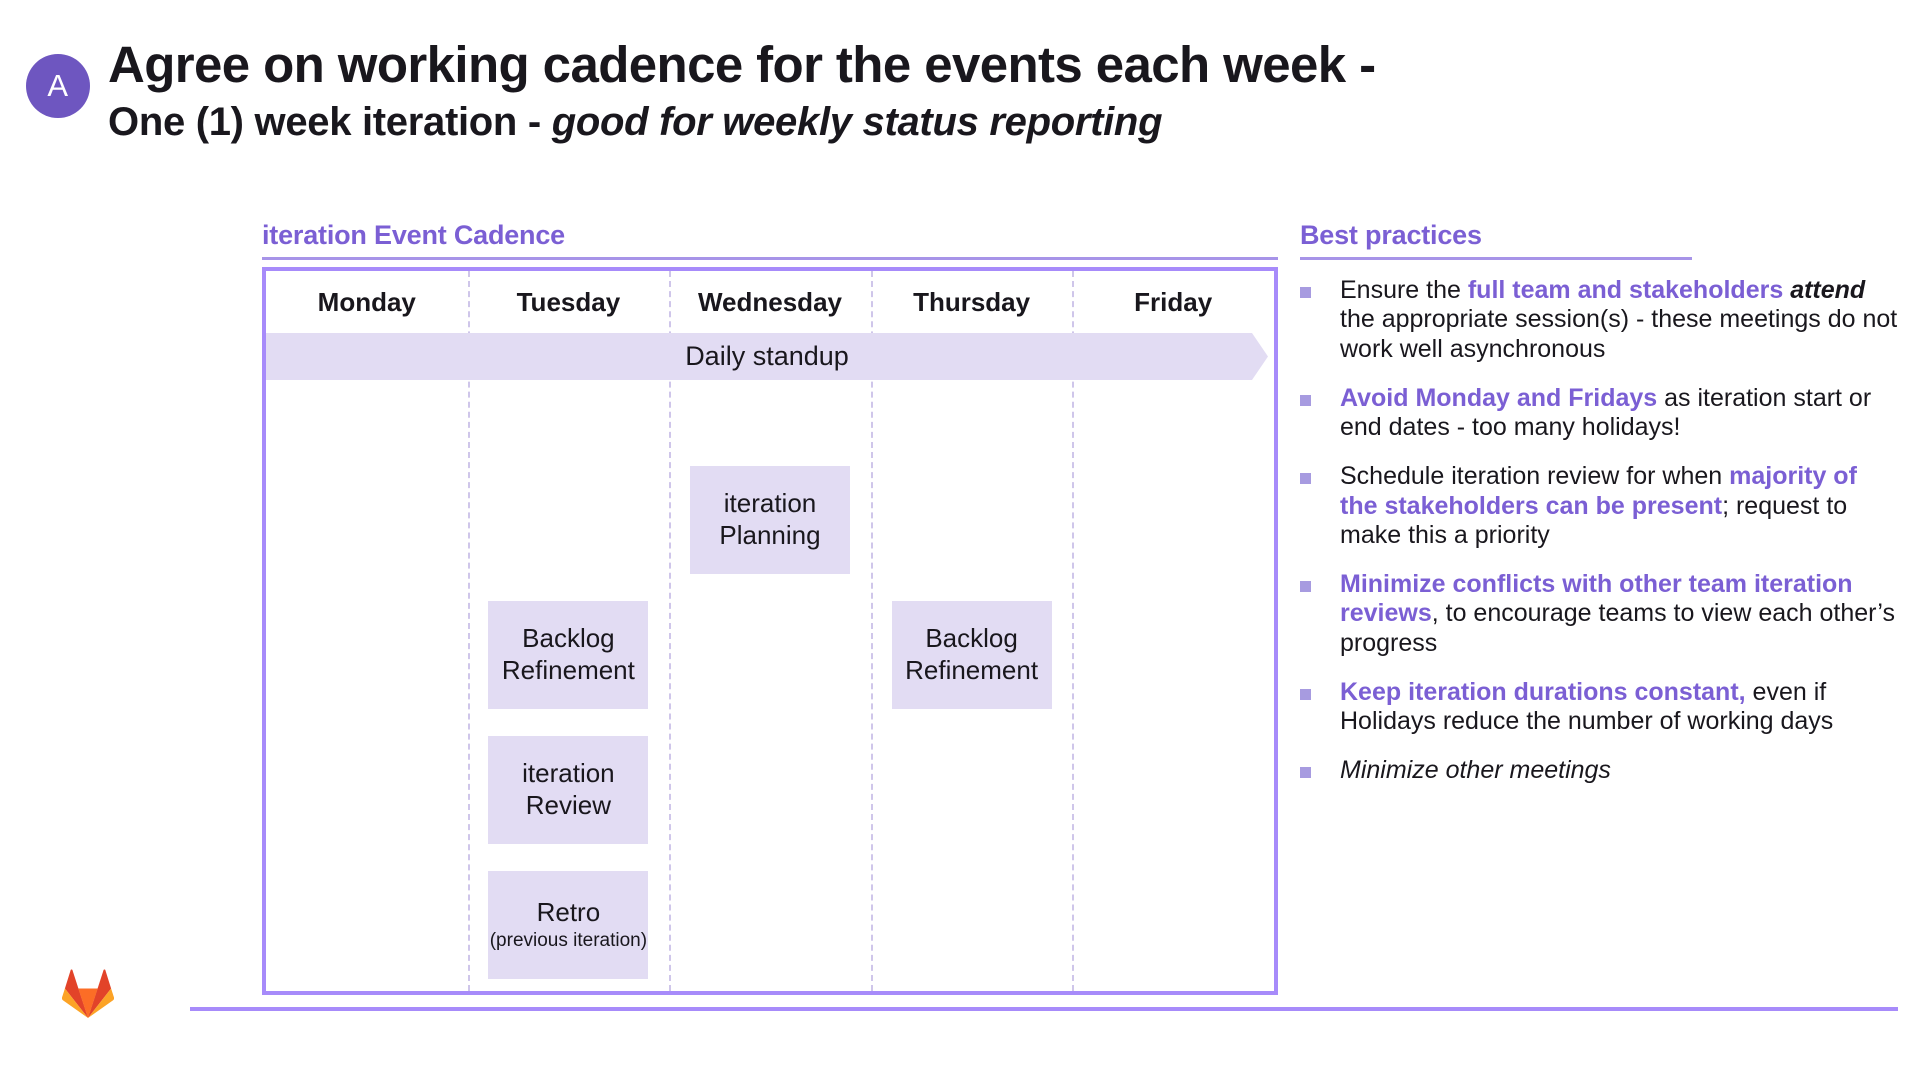  What do you see at coordinates (1044, 1009) in the screenshot?
I see `footer-rule` at bounding box center [1044, 1009].